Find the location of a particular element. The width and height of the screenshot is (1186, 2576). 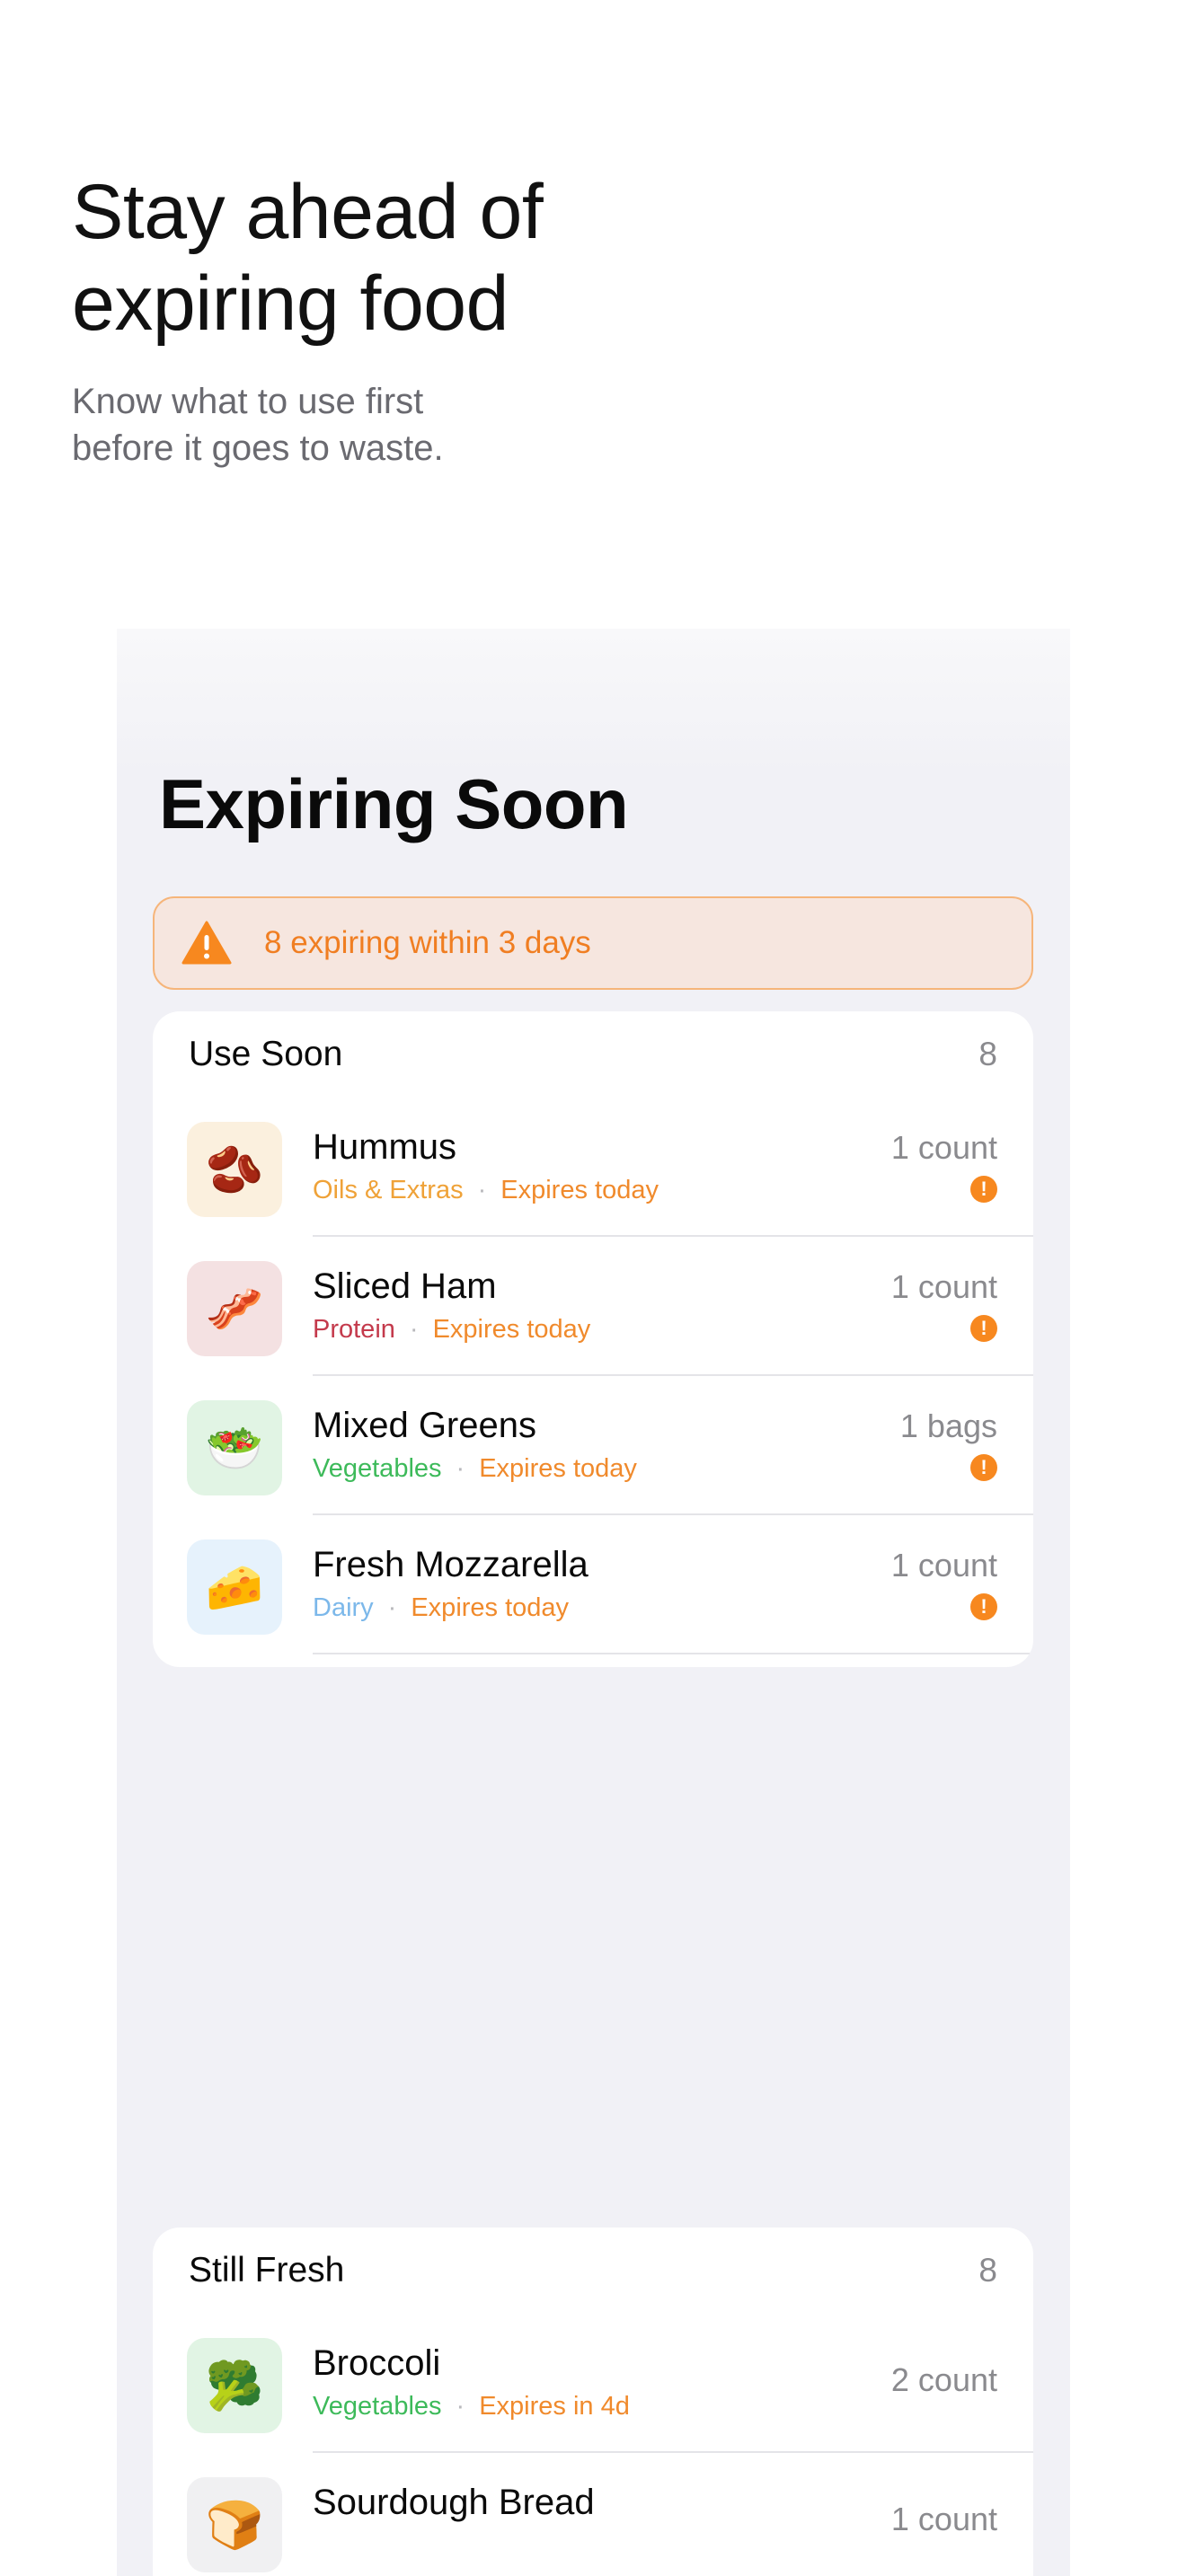

item-category: Protein is located at coordinates (354, 1329).